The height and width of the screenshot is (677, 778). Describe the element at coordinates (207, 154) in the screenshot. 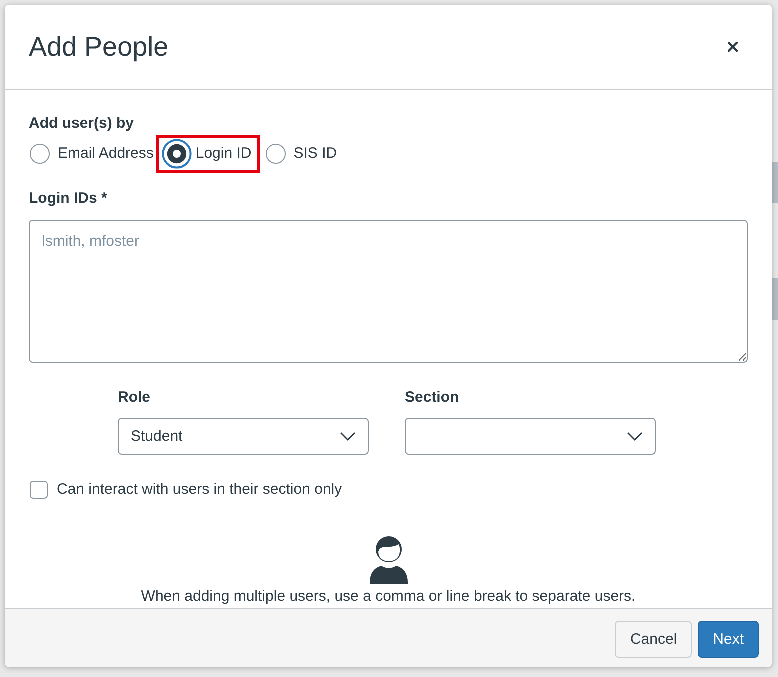

I see `radio-option: Login ID` at that location.